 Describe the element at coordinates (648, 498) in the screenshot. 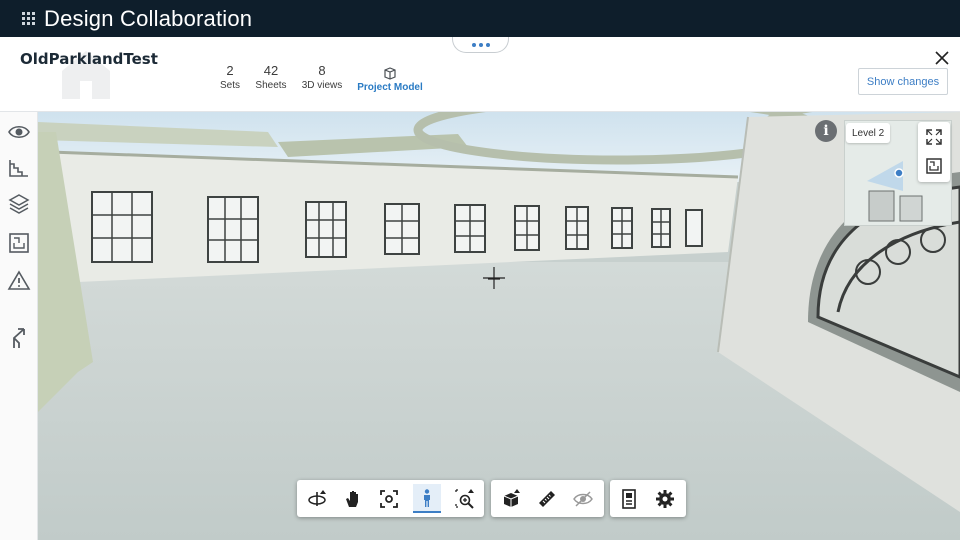

I see `settings-toolbar` at that location.